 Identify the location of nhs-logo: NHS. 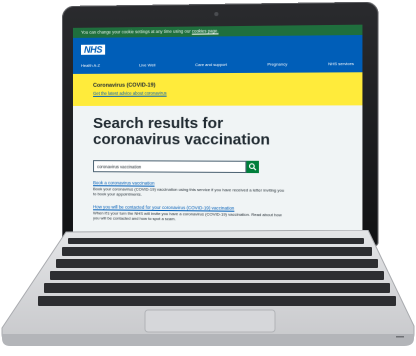
(93, 49).